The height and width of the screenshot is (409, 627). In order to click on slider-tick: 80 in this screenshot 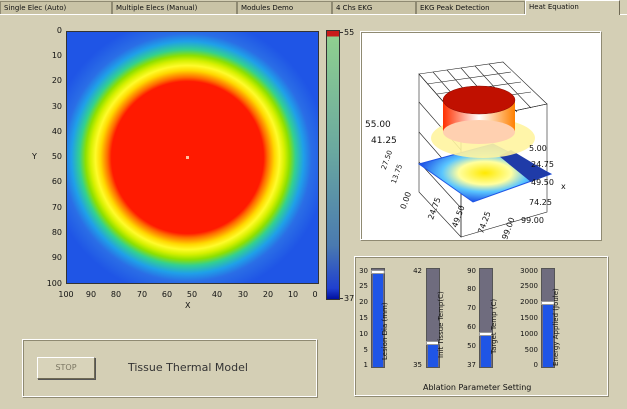, I will do `click(471, 289)`.